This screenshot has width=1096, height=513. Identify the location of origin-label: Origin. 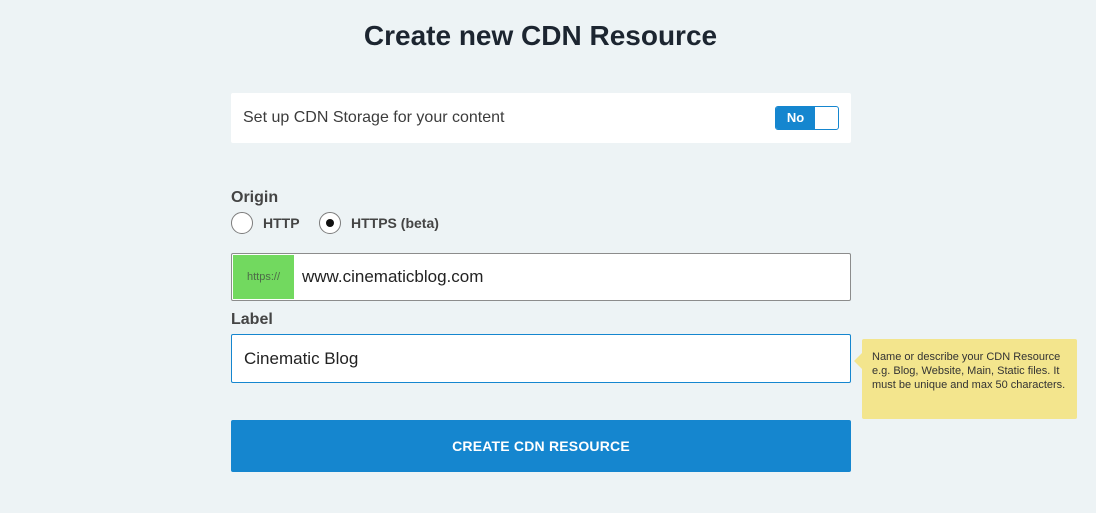
(255, 197).